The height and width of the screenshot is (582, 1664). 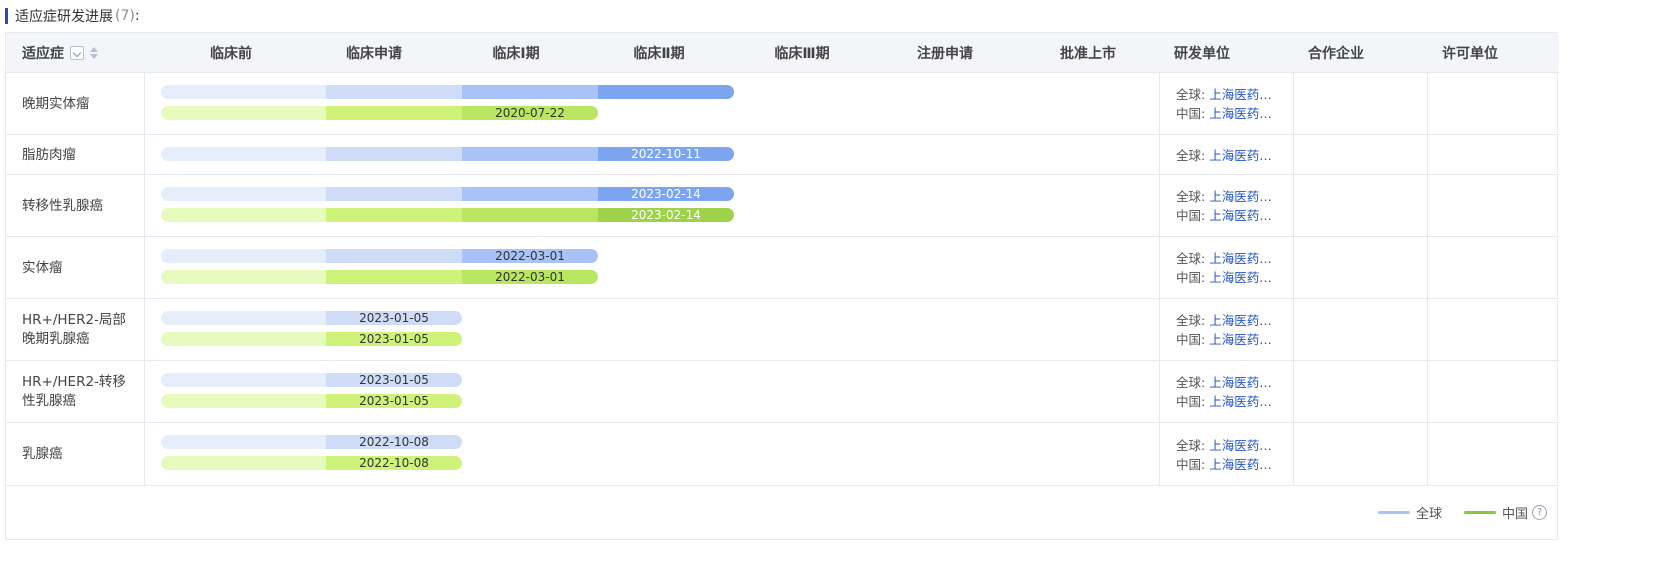 I want to click on indication-name: HR+/HER2-局部 晚期乳腺癌, so click(x=74, y=330).